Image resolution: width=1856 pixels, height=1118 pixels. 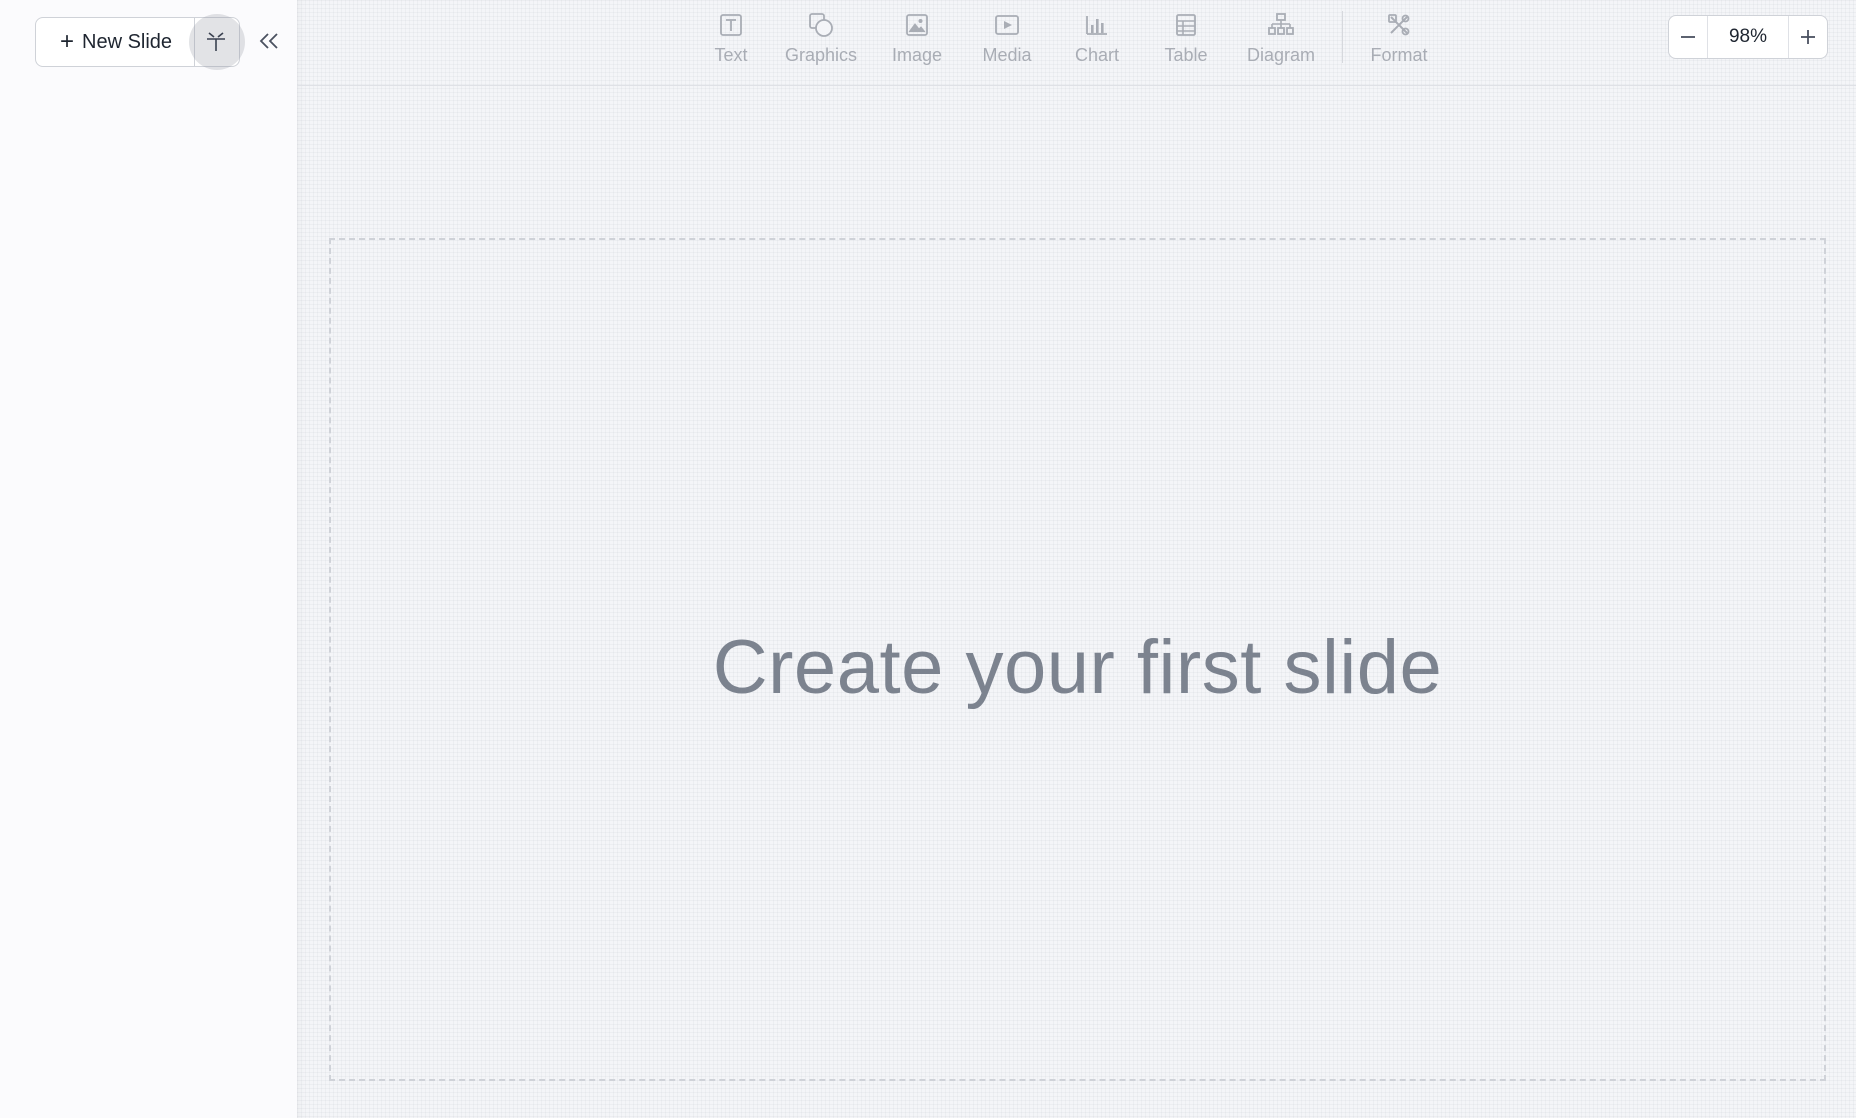 I want to click on image-icon, so click(x=917, y=25).